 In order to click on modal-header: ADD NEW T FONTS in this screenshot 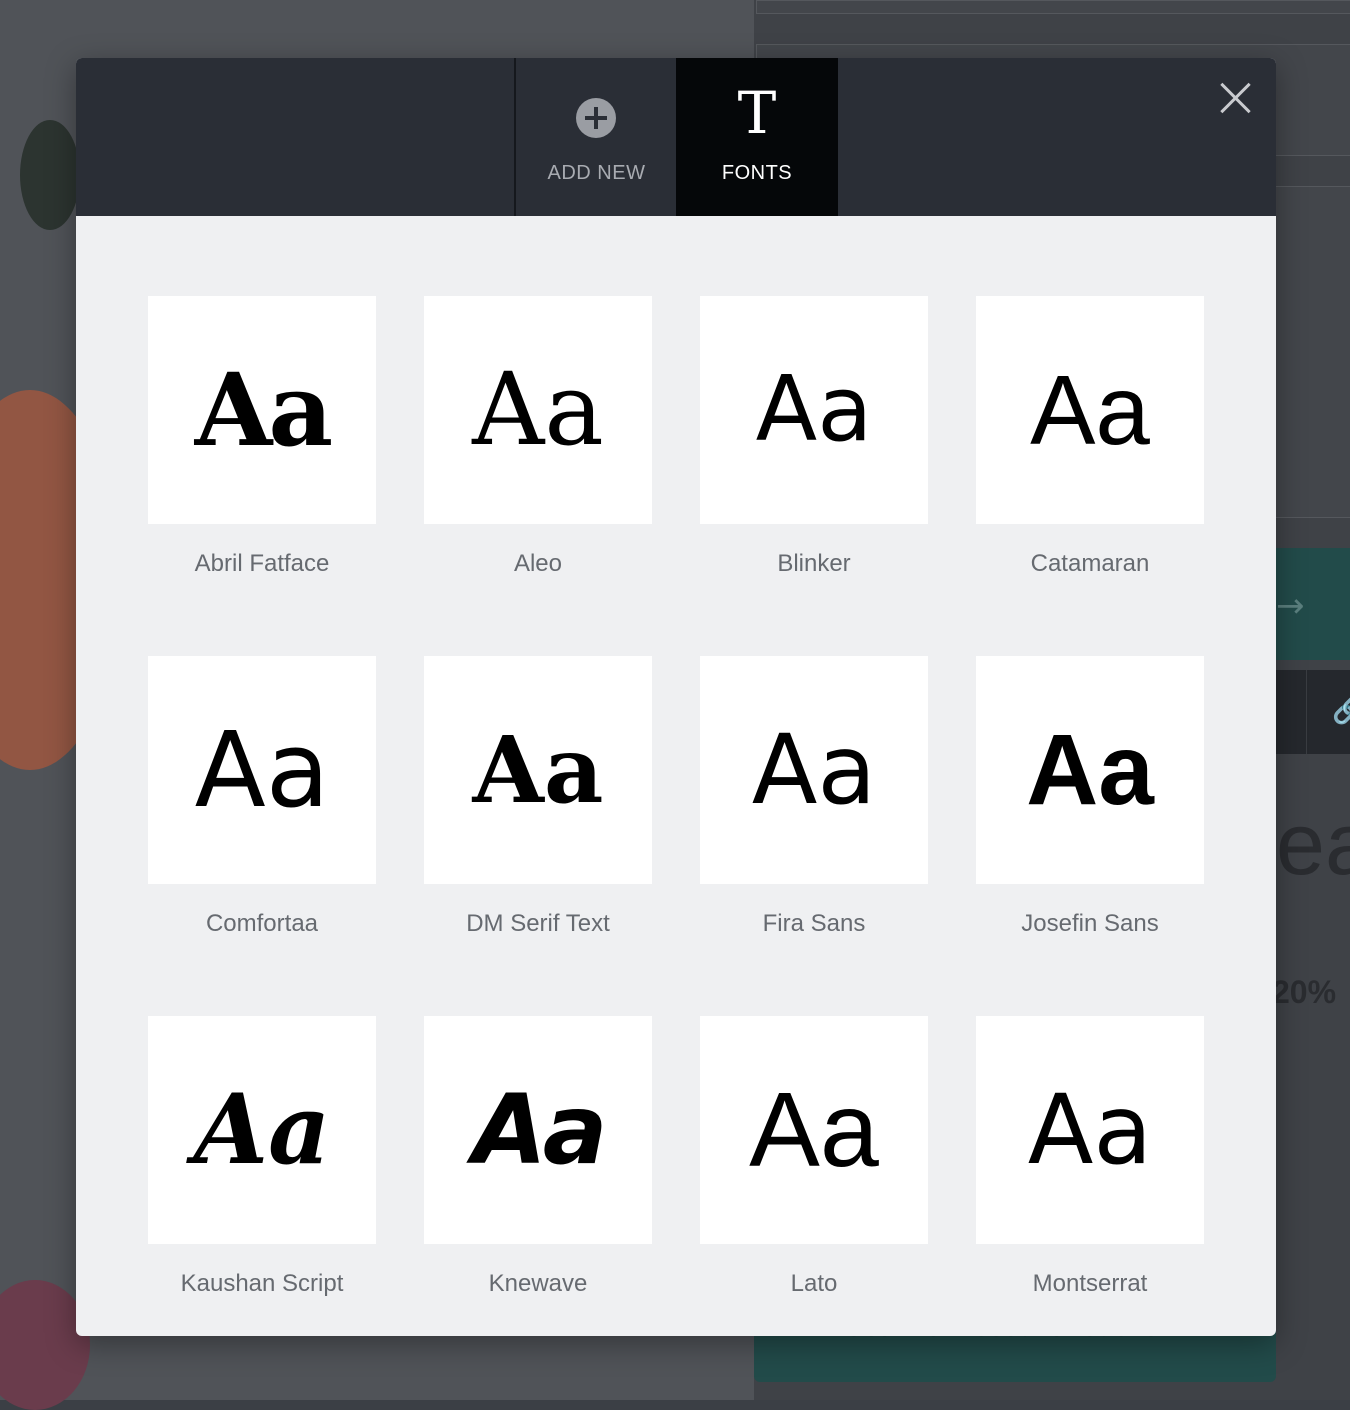, I will do `click(676, 137)`.